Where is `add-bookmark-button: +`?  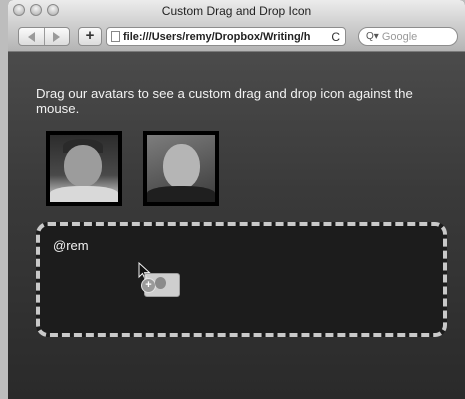
add-bookmark-button: + is located at coordinates (90, 36).